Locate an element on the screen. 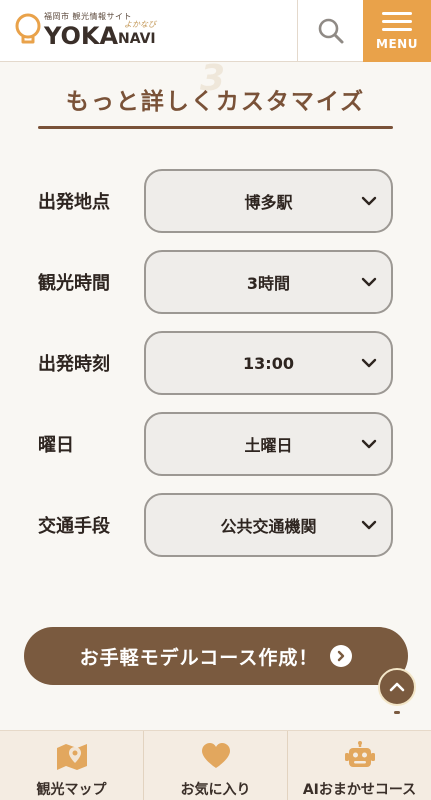 This screenshot has height=800, width=431. menu-button: MENU is located at coordinates (397, 31).